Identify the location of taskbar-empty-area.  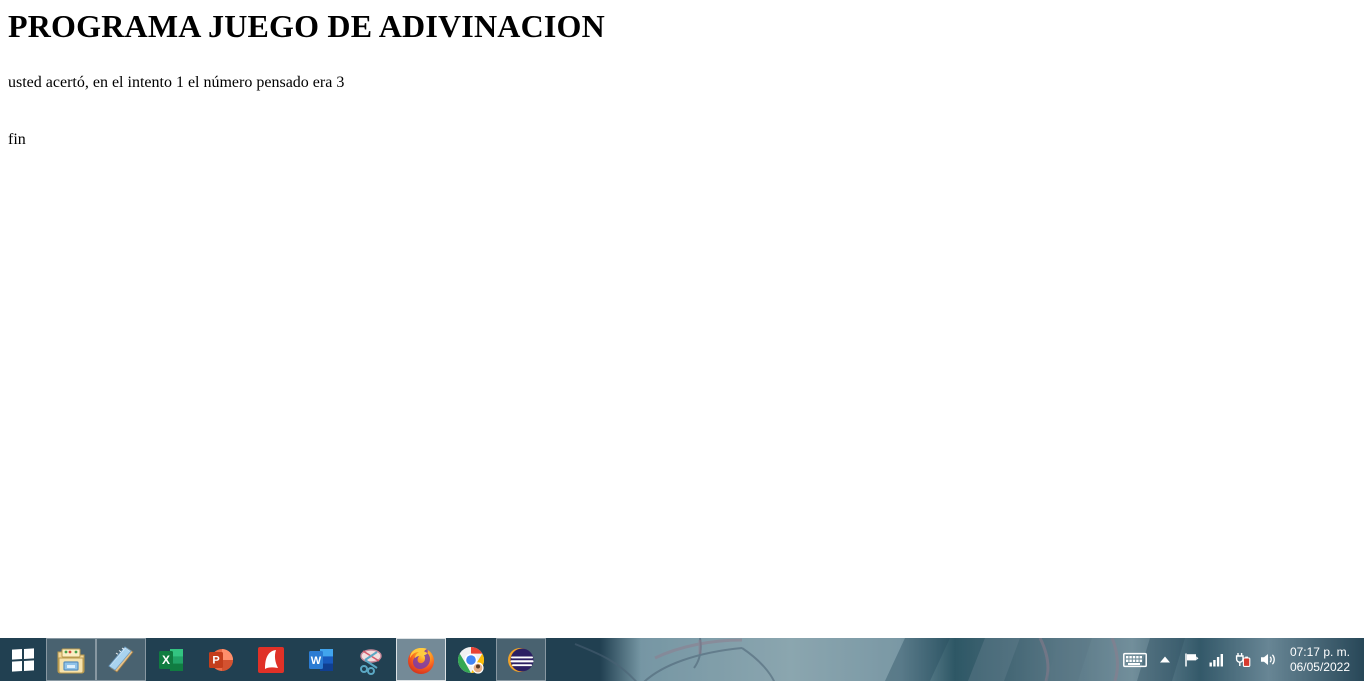
(832, 659).